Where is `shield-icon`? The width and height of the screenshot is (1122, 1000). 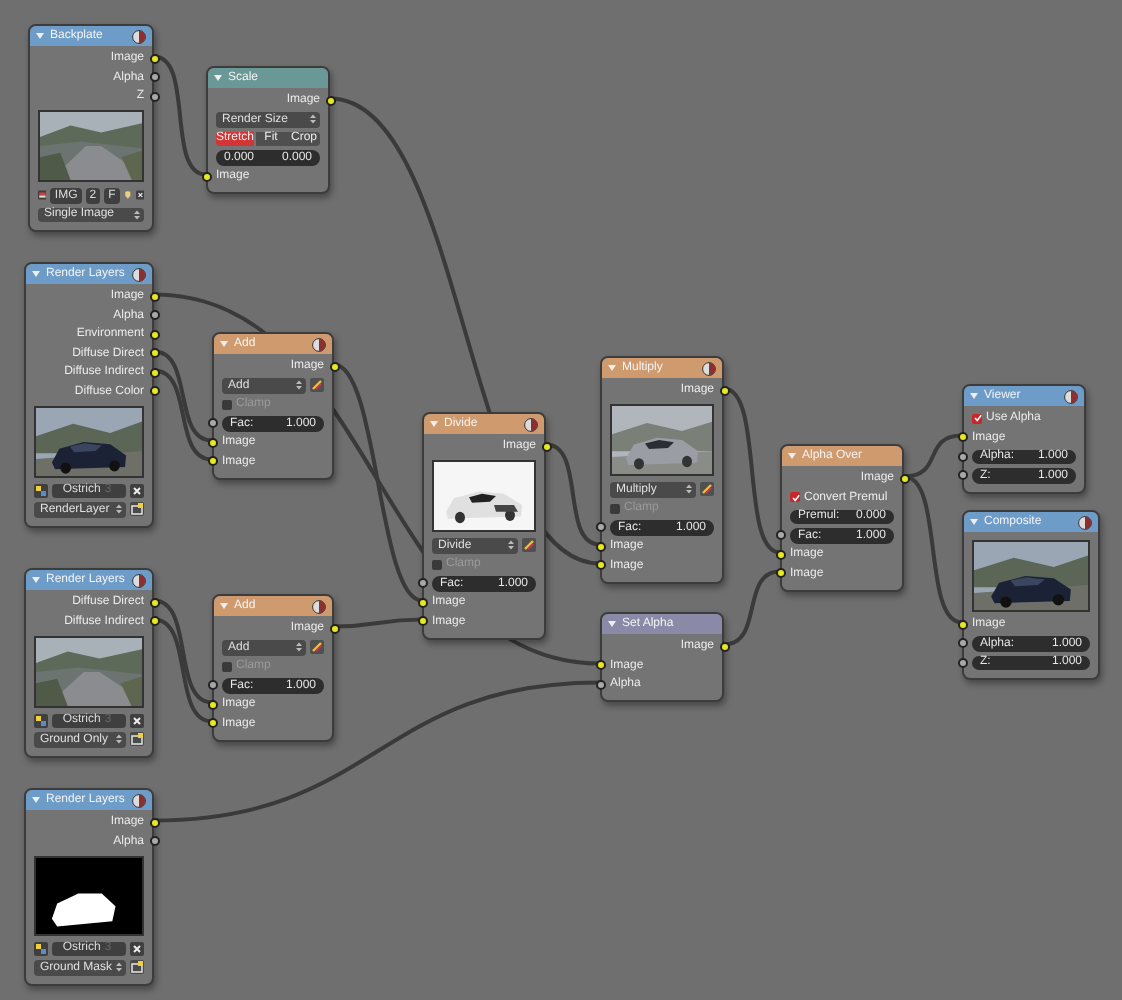
shield-icon is located at coordinates (127, 195).